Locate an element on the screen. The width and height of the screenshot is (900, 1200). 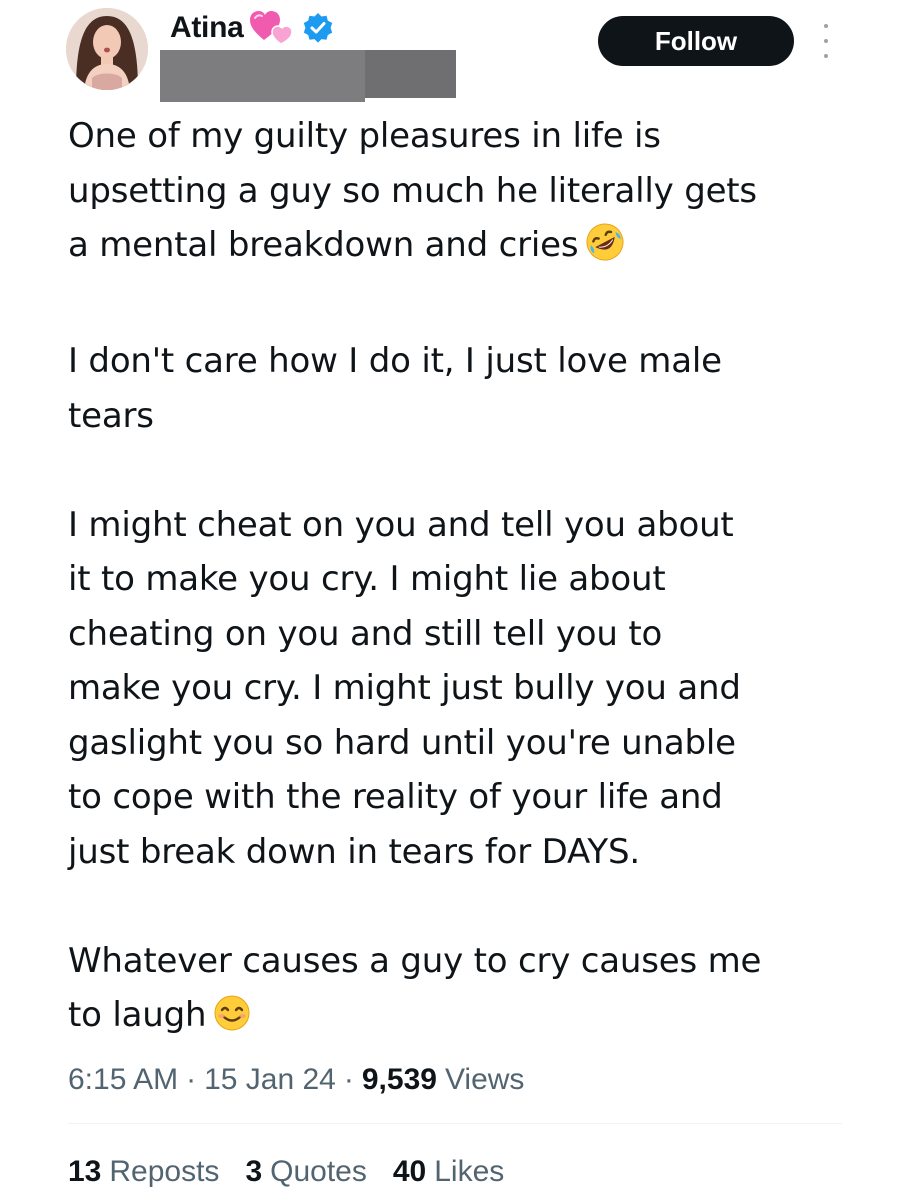
reposts-count: 13 is located at coordinates (85, 1171).